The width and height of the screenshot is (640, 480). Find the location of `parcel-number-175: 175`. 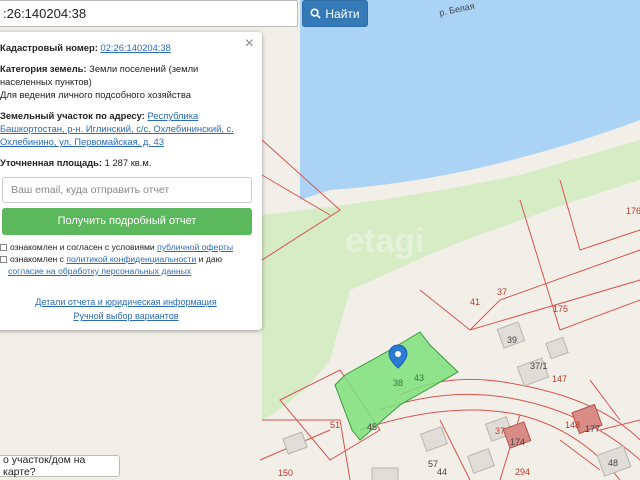

parcel-number-175: 175 is located at coordinates (560, 309).